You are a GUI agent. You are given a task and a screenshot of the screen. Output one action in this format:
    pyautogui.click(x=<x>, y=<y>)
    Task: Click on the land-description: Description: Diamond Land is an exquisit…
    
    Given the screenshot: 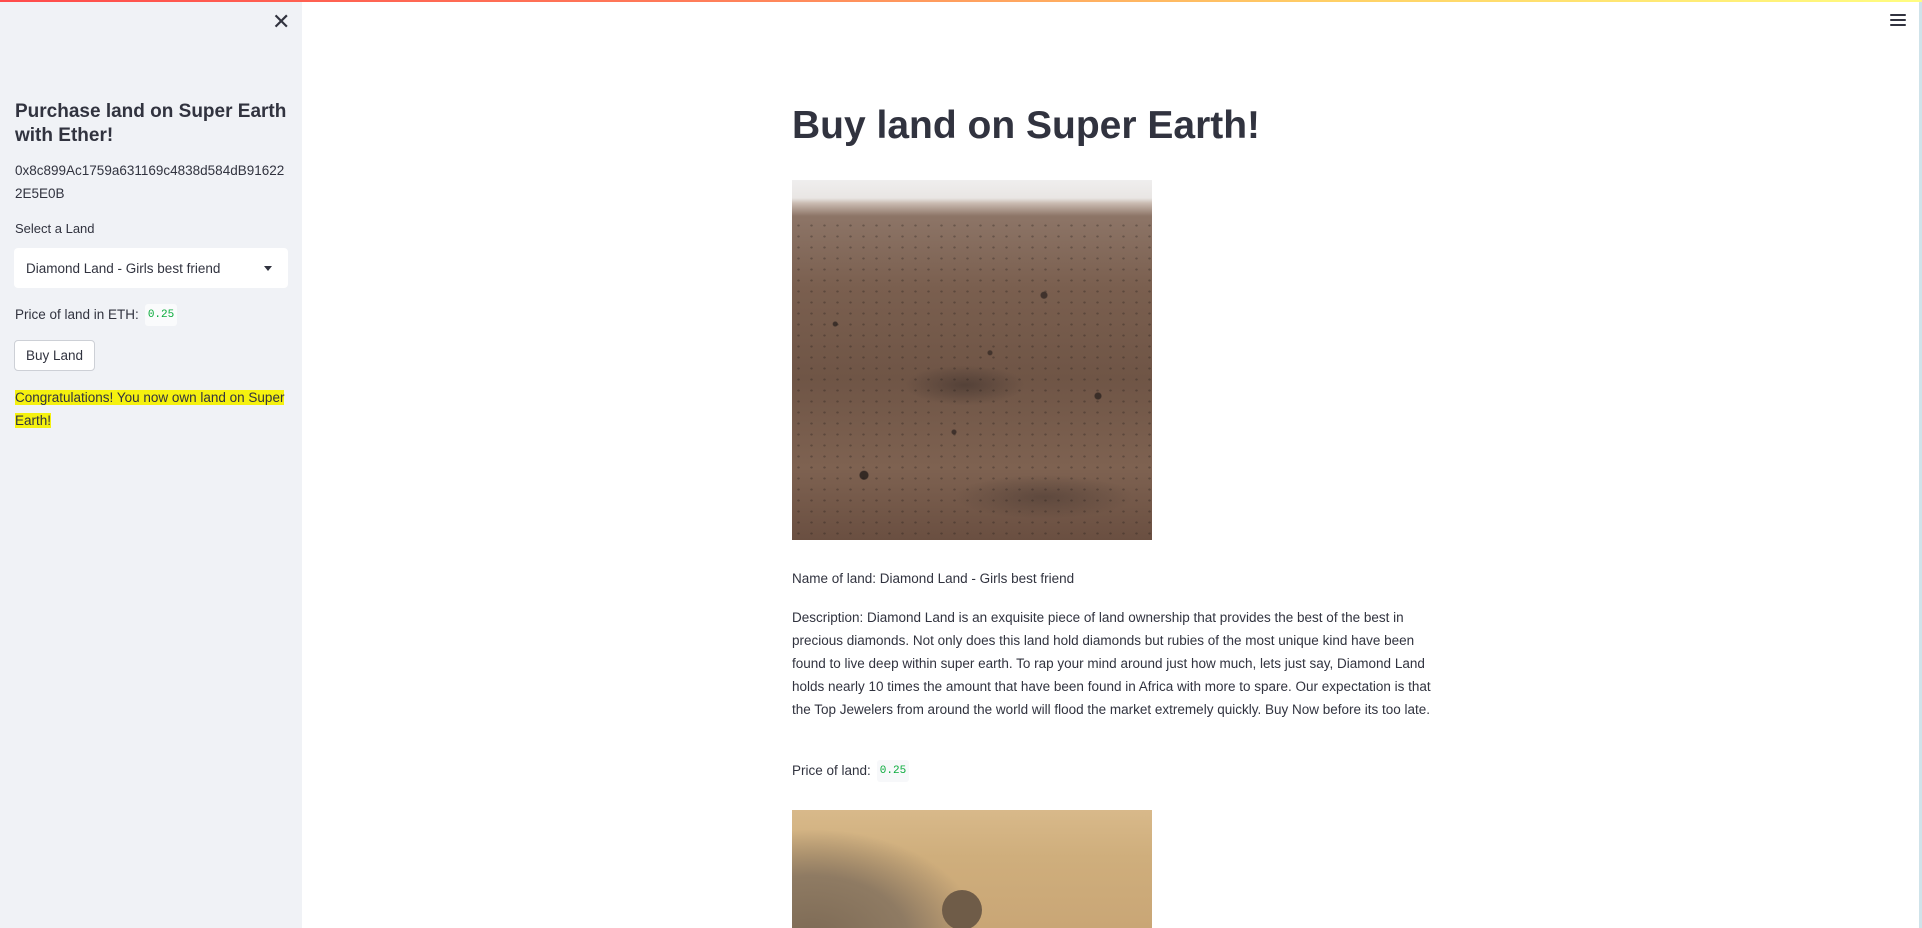 What is the action you would take?
    pyautogui.click(x=1111, y=663)
    